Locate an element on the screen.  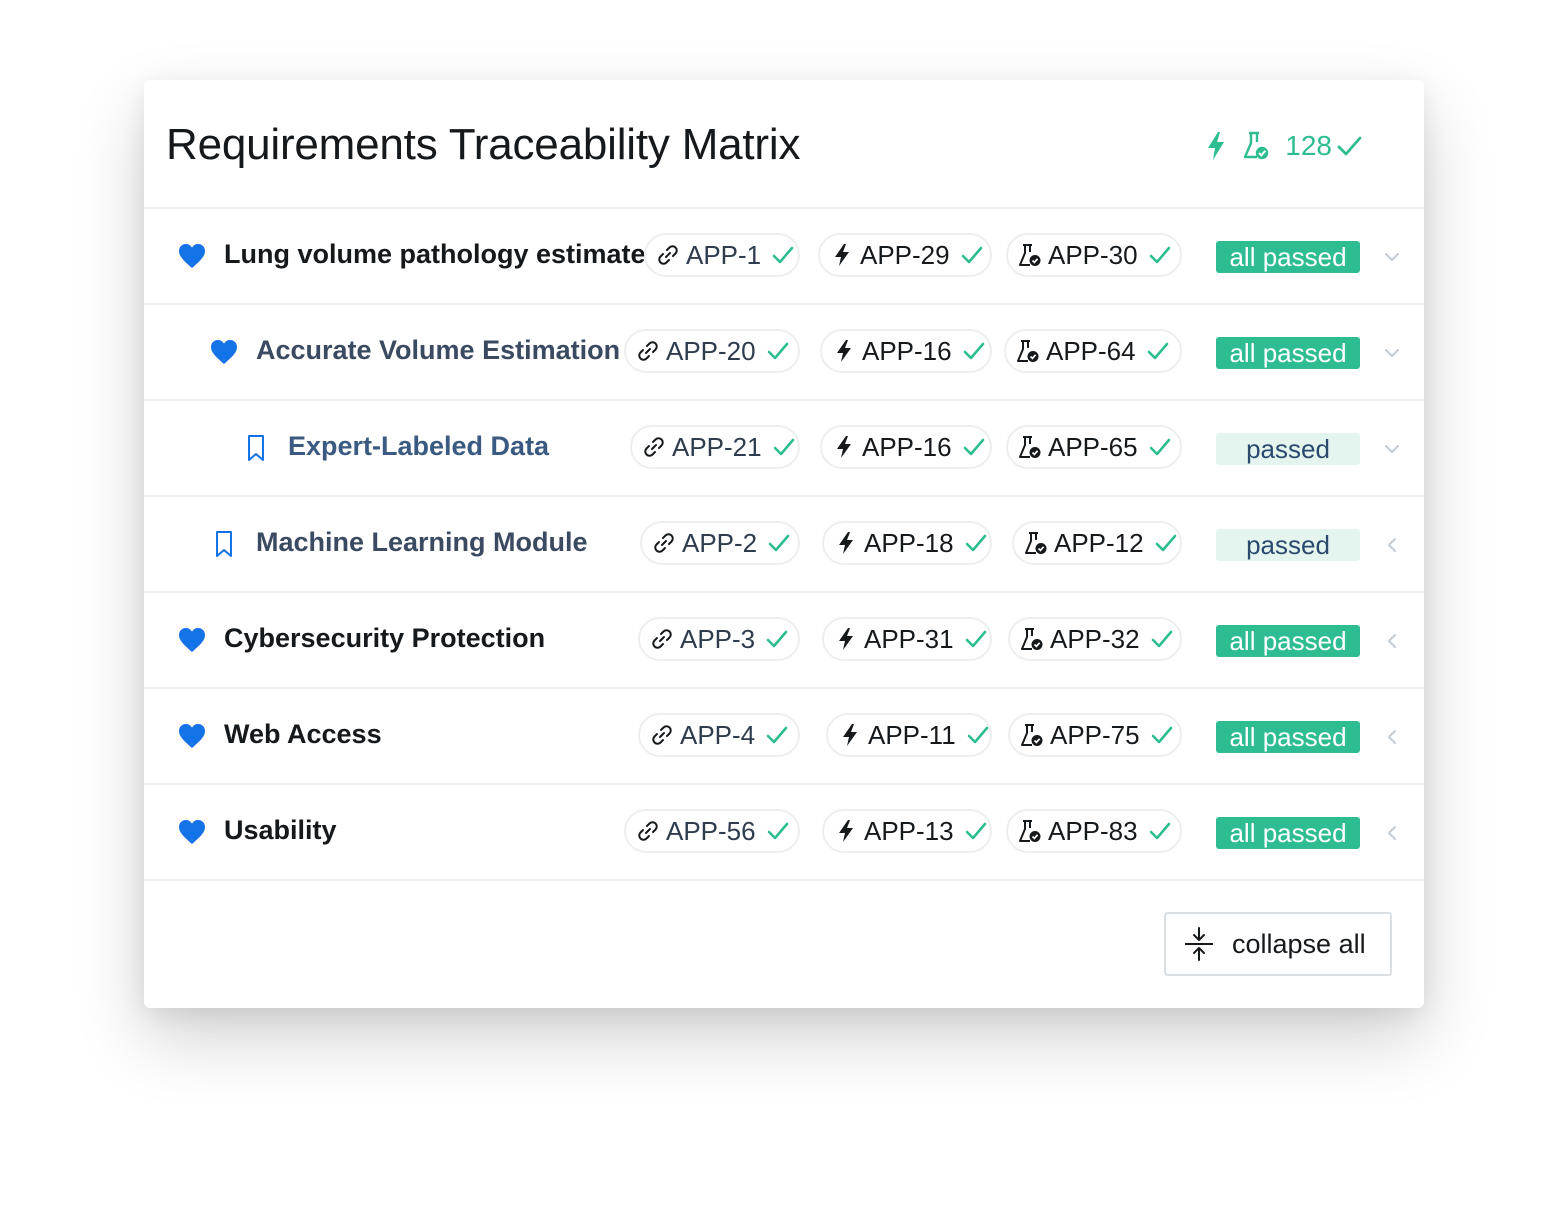
item-id: APP-20 is located at coordinates (711, 350).